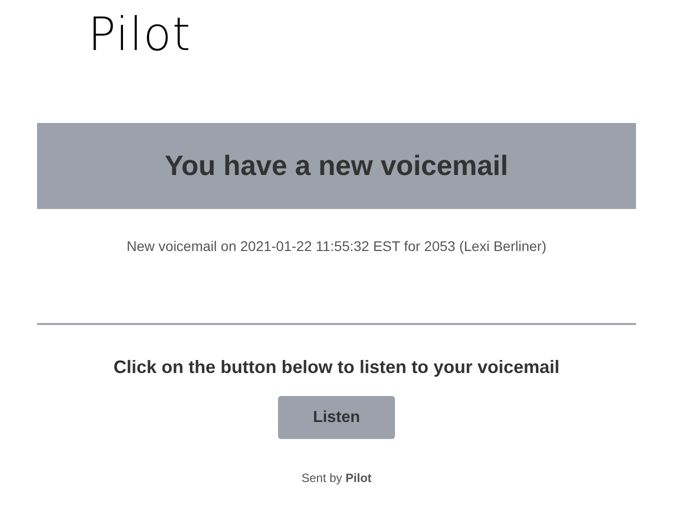 This screenshot has width=673, height=509. I want to click on listen-button: Listen, so click(336, 417).